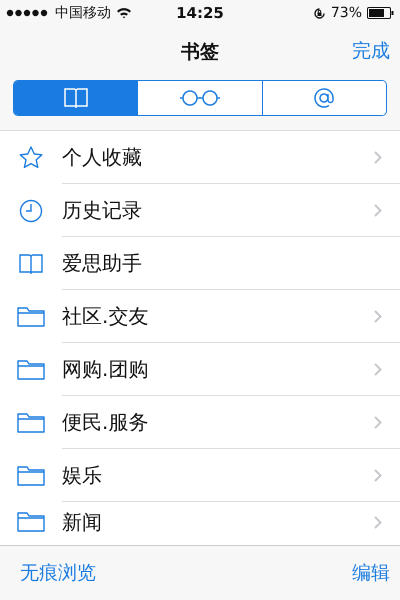 The image size is (400, 600). Describe the element at coordinates (124, 13) in the screenshot. I see `wifi-icon` at that location.